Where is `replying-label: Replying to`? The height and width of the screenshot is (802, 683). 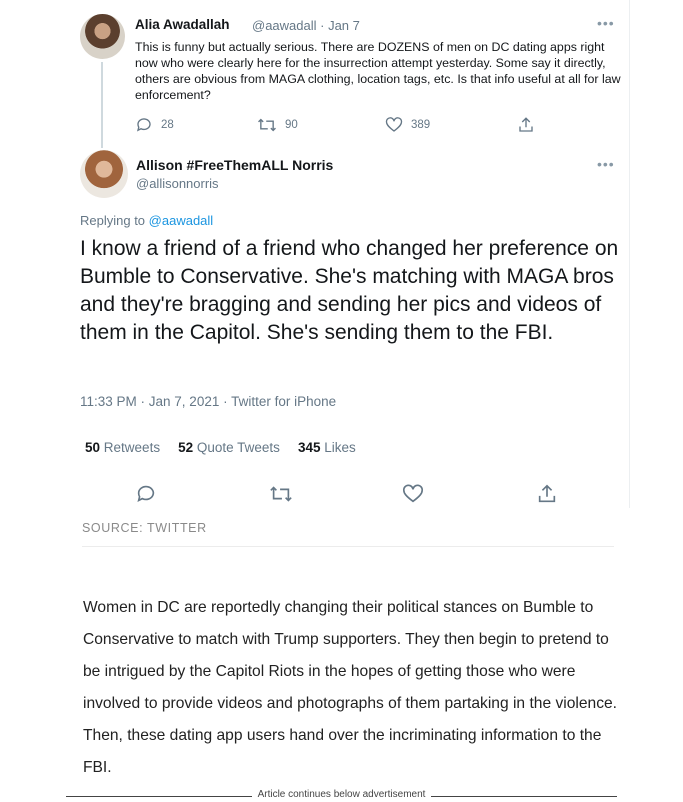
replying-label: Replying to is located at coordinates (113, 220).